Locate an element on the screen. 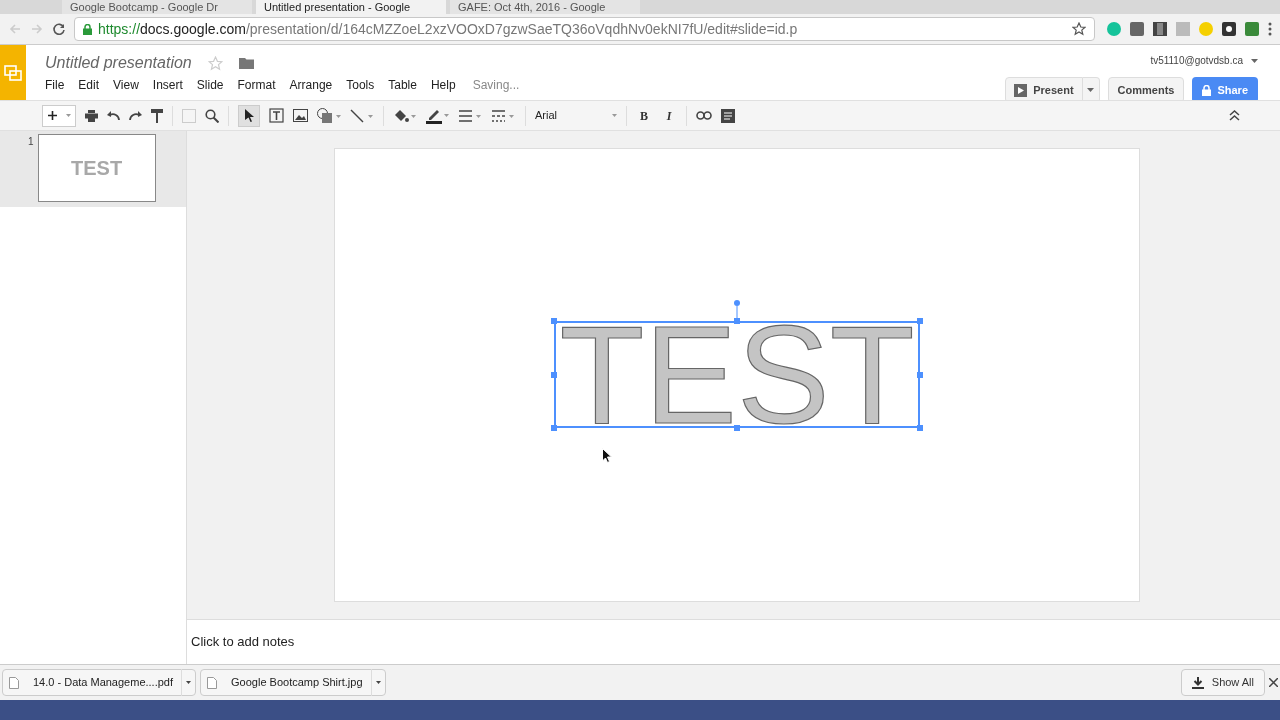 The height and width of the screenshot is (720, 1280). close-icon is located at coordinates (1273, 682).